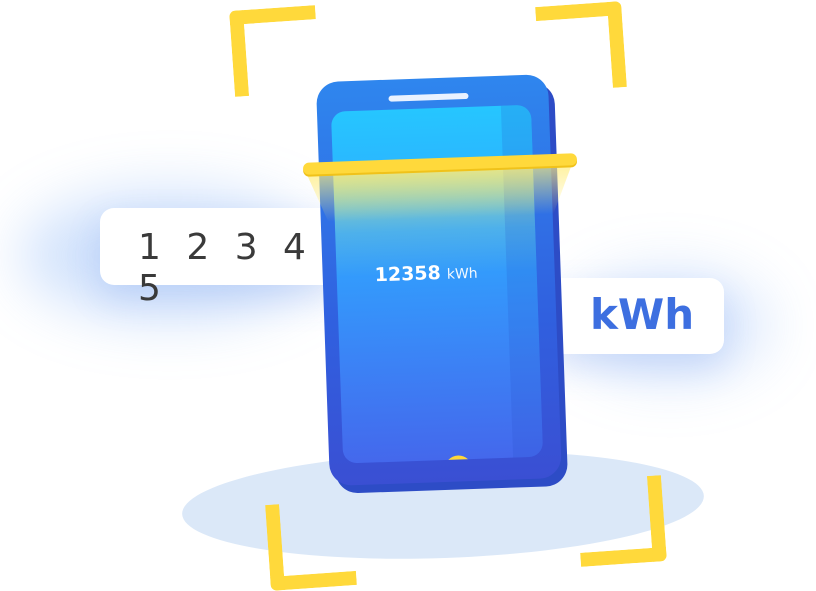  I want to click on meter-reading: 12358 kWh, so click(426, 274).